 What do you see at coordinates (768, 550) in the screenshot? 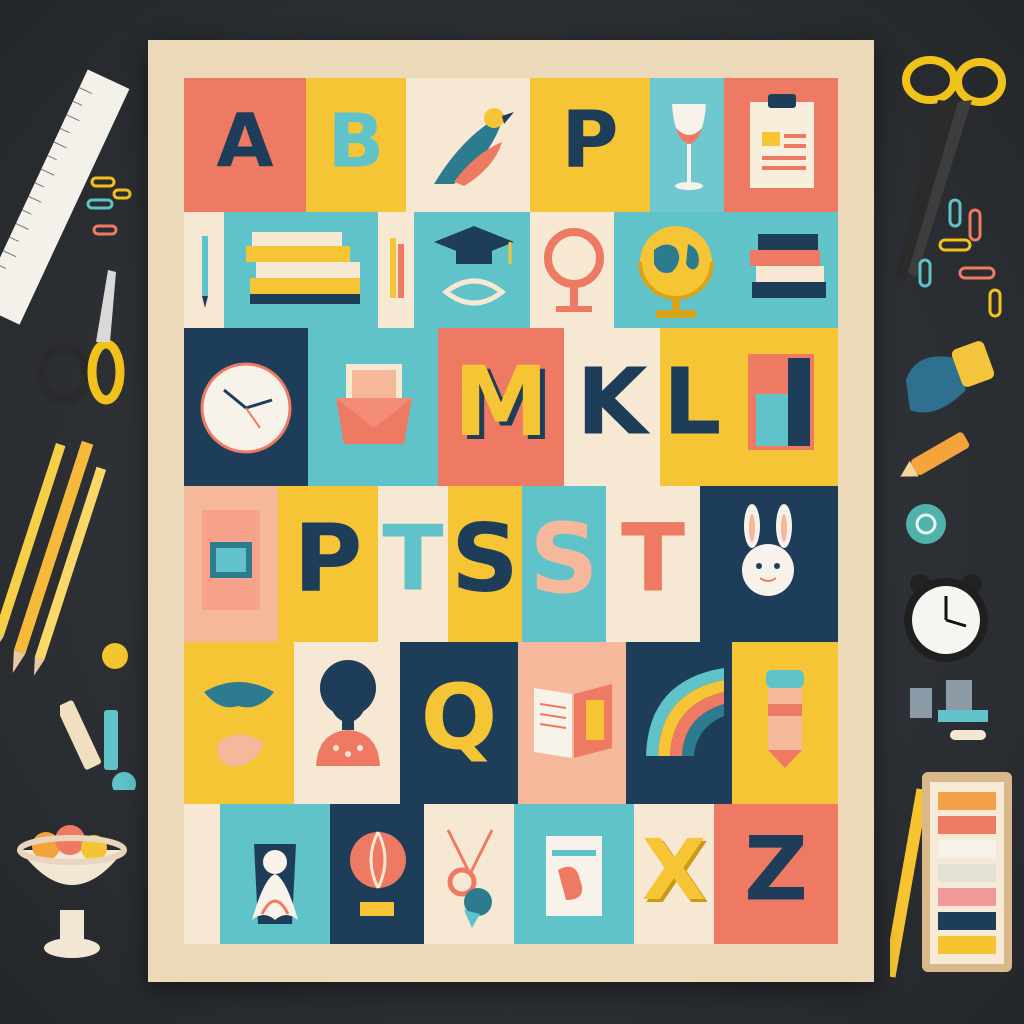
I see `bunny-icon` at bounding box center [768, 550].